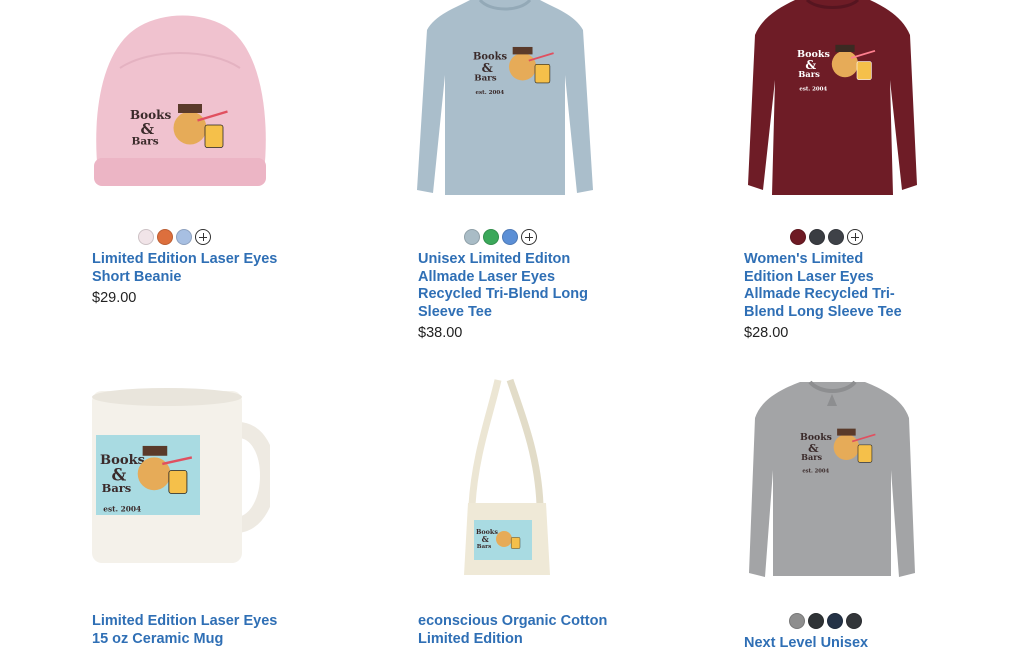  What do you see at coordinates (505, 100) in the screenshot?
I see `product-image-light-blue-tee: Books & Bars est. 2004` at bounding box center [505, 100].